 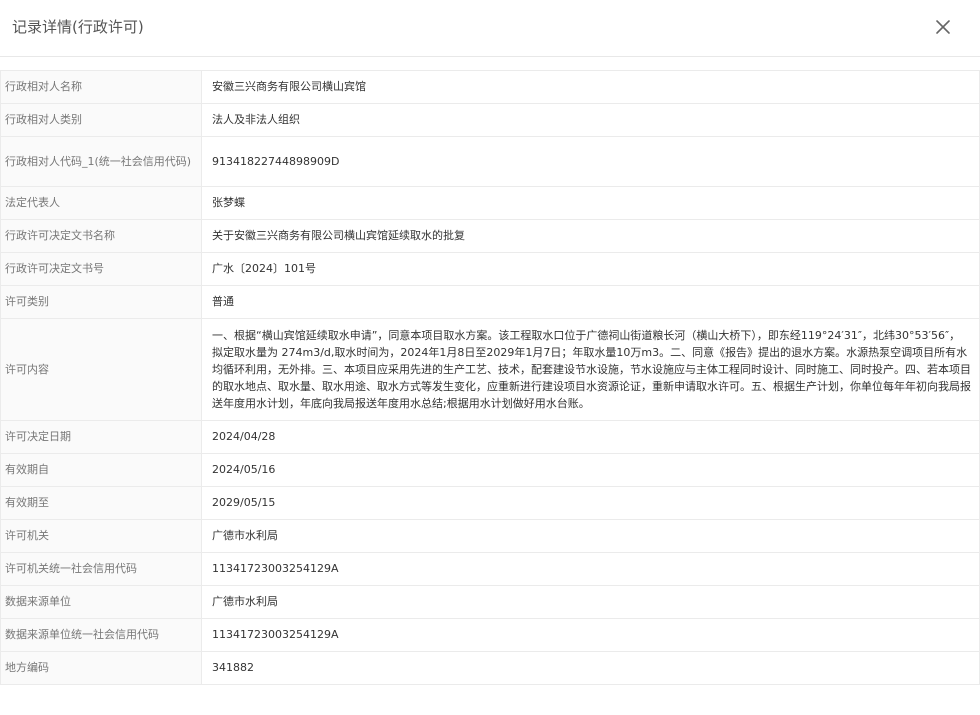 I want to click on field-label: 数据来源单位, so click(x=101, y=602).